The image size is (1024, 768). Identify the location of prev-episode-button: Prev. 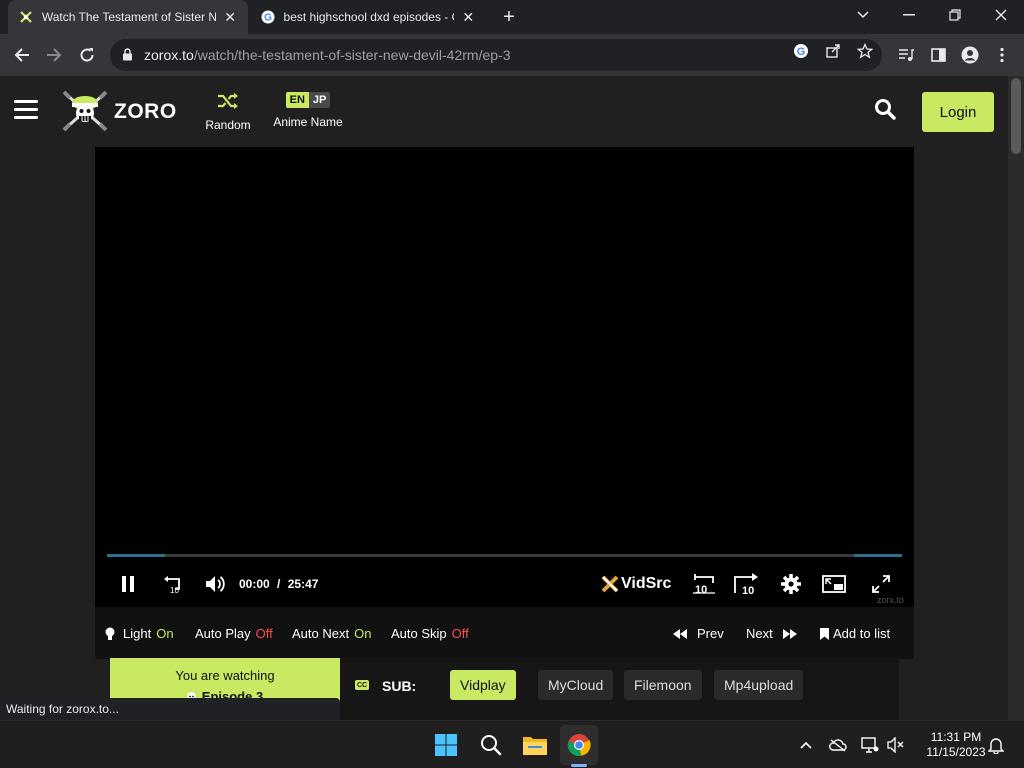
(698, 633).